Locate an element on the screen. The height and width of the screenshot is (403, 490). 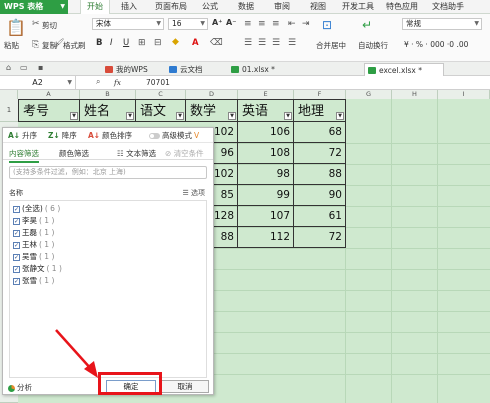
tab-developer: 开发工具 is located at coordinates (358, 7).